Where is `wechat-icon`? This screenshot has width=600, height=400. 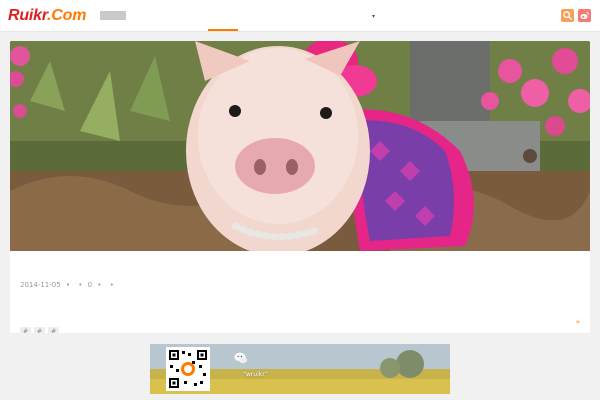
wechat-icon is located at coordinates (240, 358).